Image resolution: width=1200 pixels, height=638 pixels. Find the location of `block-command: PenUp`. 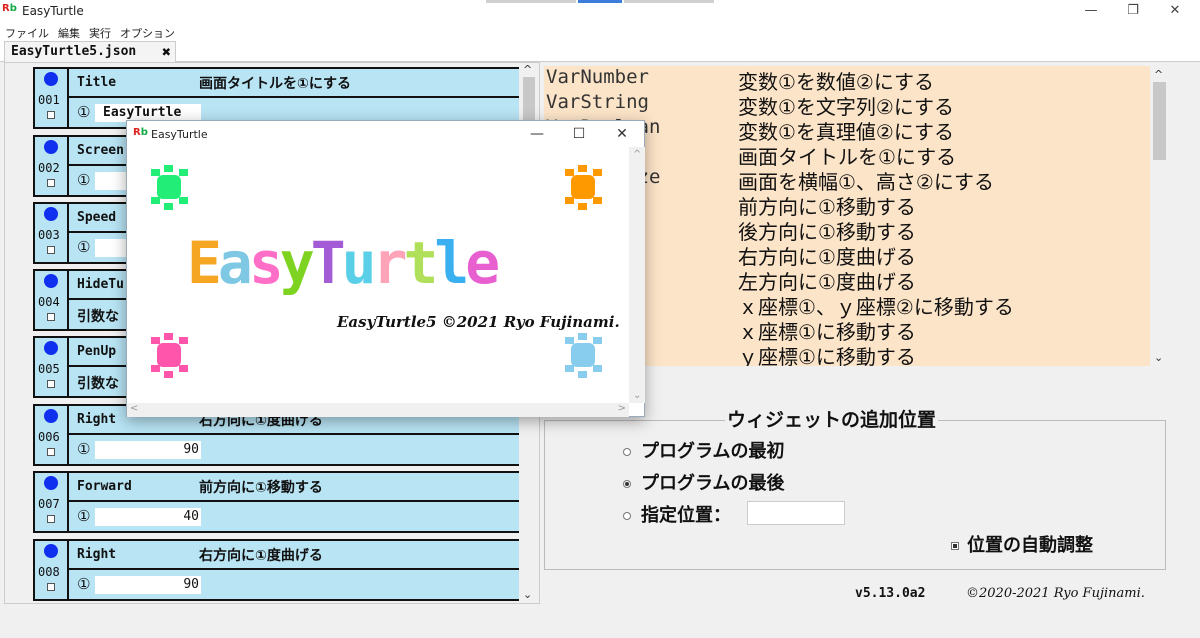

block-command: PenUp is located at coordinates (97, 351).